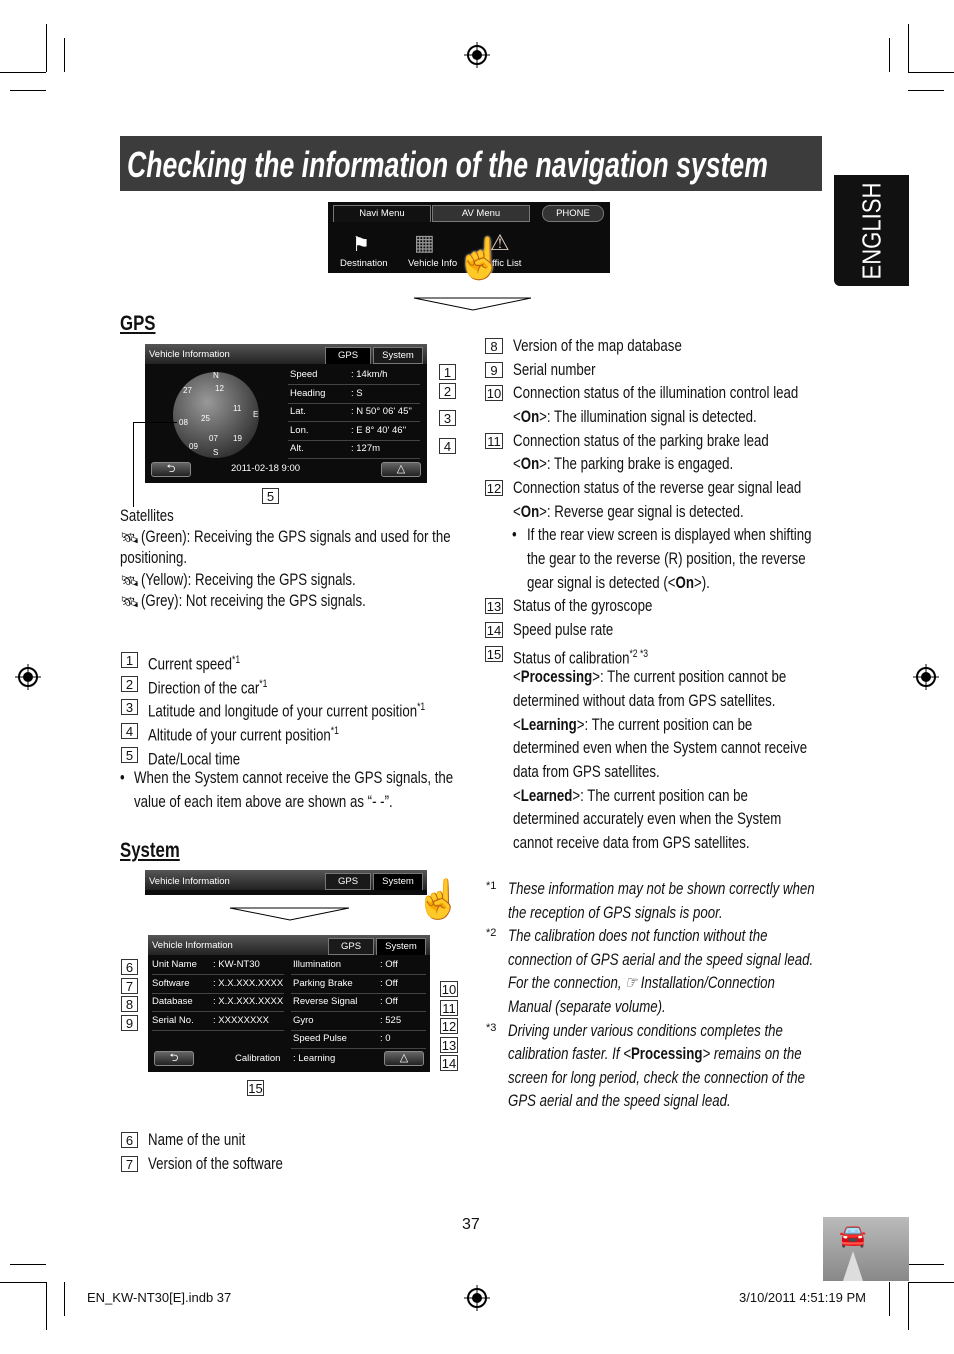 The height and width of the screenshot is (1354, 954). I want to click on row-value: : KW-NT30, so click(236, 964).